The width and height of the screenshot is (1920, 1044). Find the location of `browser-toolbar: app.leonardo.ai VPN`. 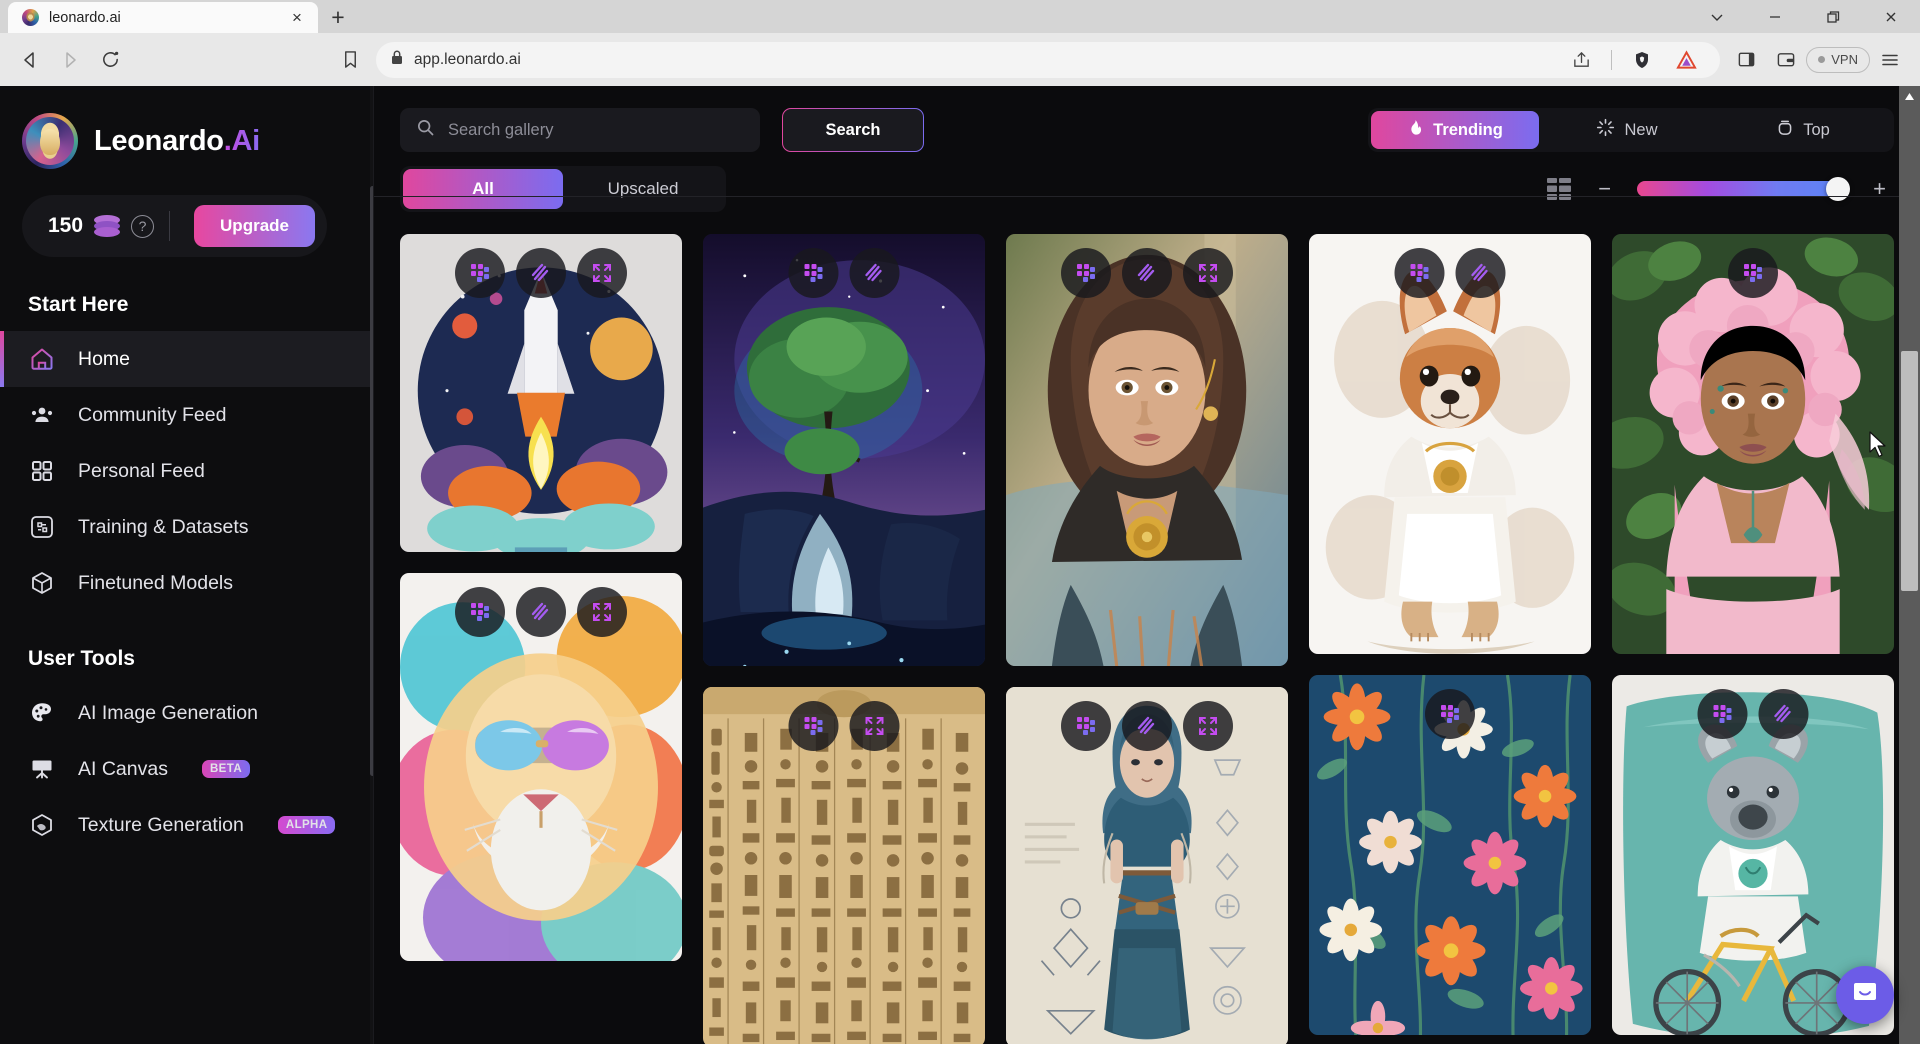

browser-toolbar: app.leonardo.ai VPN is located at coordinates (960, 59).